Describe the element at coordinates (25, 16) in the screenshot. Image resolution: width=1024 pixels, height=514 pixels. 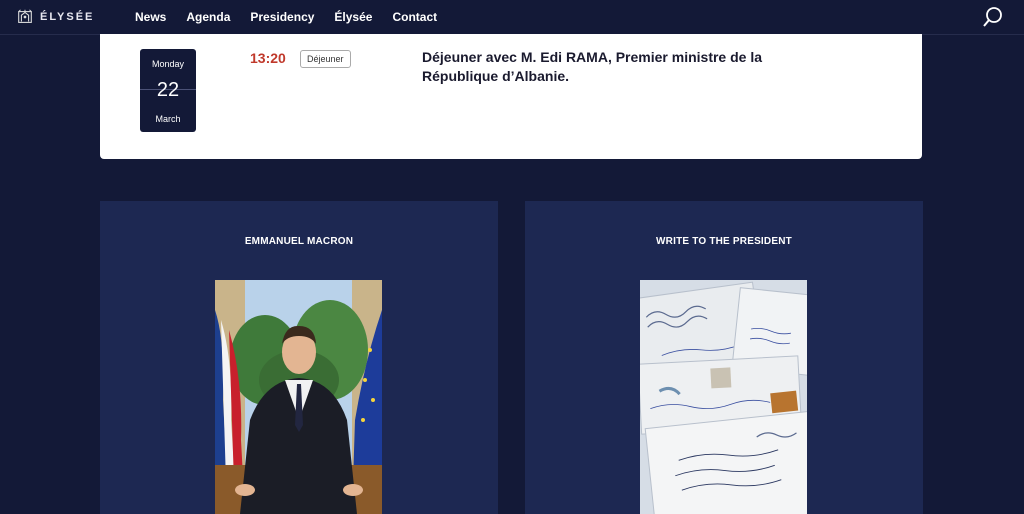
I see `elysee-crest-icon` at that location.